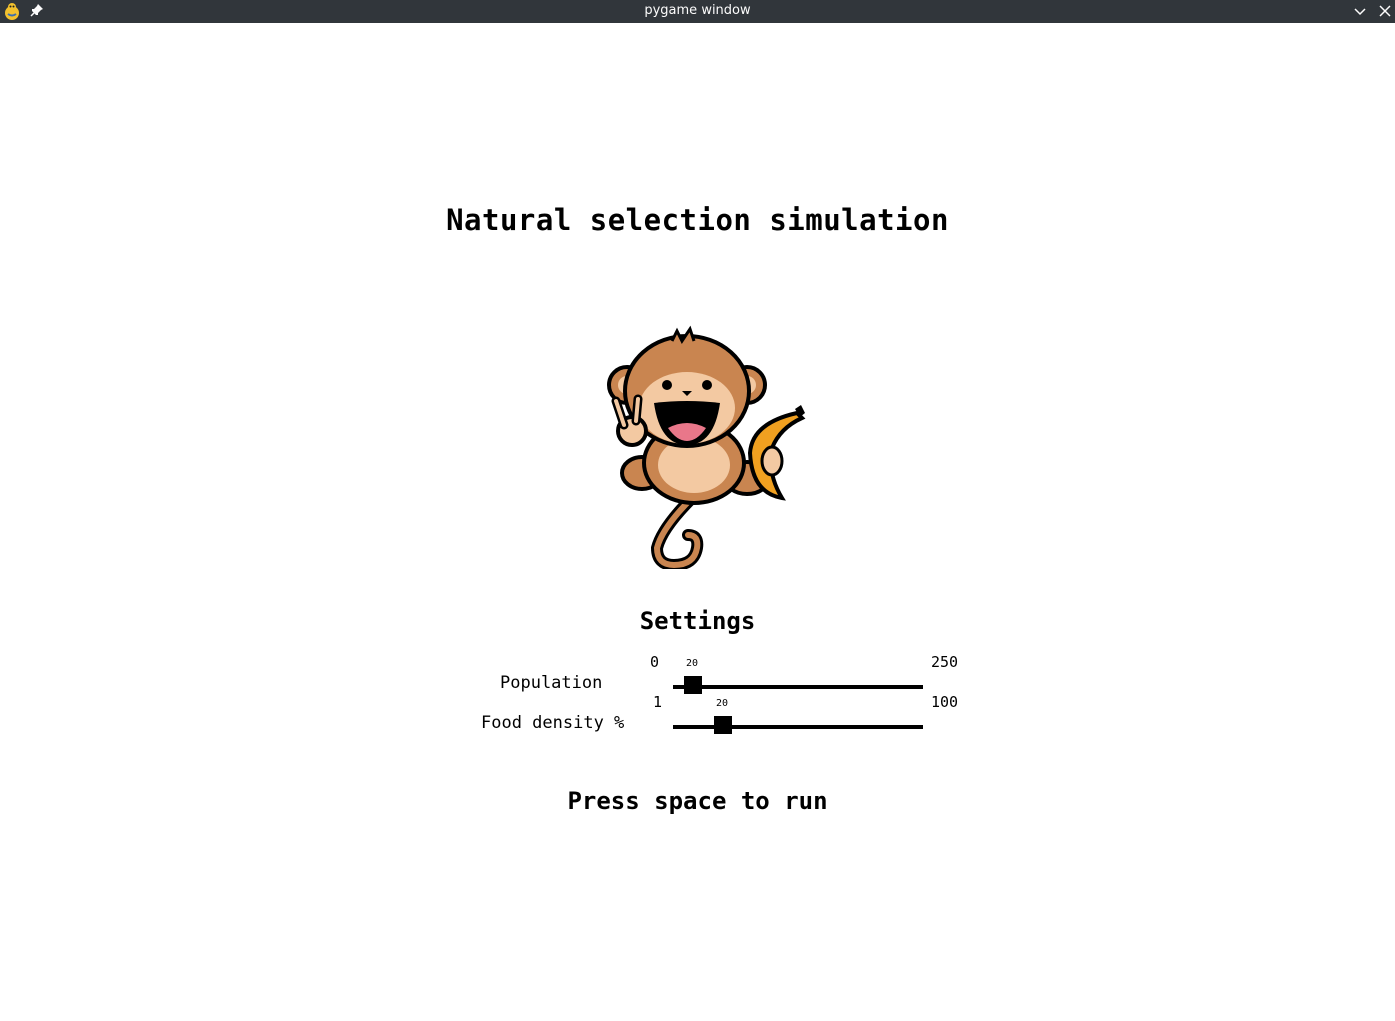  What do you see at coordinates (693, 685) in the screenshot?
I see `population-slider-handle` at bounding box center [693, 685].